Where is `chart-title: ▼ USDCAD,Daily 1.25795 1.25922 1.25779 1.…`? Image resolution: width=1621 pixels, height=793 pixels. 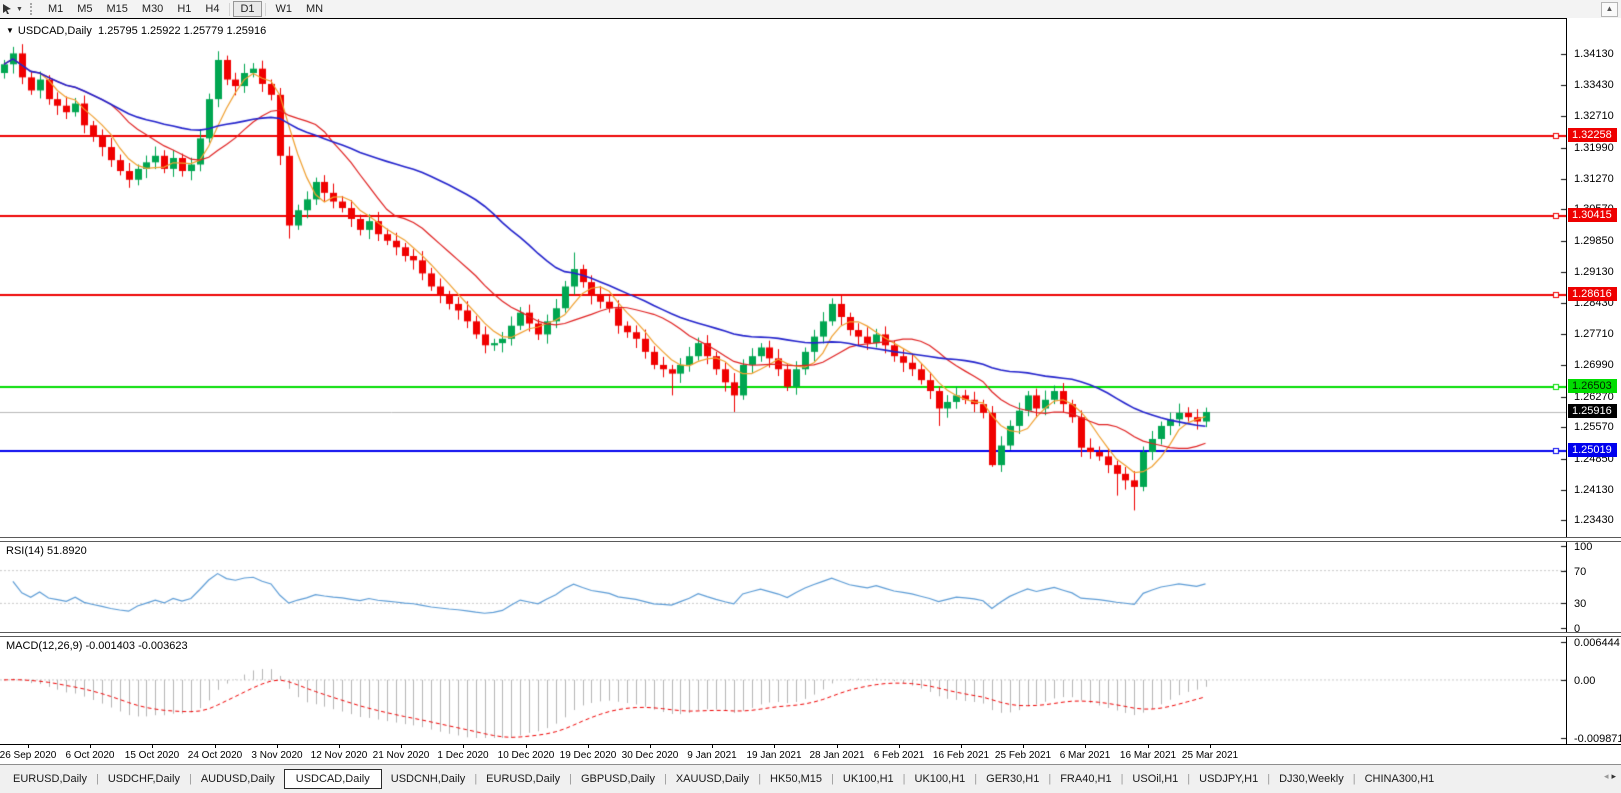
chart-title: ▼ USDCAD,Daily 1.25795 1.25922 1.25779 1.… is located at coordinates (136, 31).